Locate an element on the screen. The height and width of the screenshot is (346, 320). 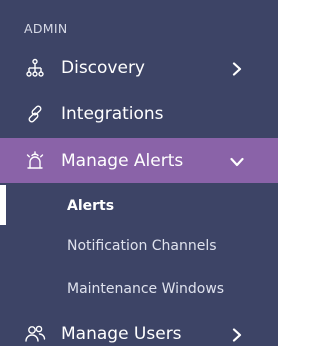
section-label-admin: ADMIN is located at coordinates (46, 28).